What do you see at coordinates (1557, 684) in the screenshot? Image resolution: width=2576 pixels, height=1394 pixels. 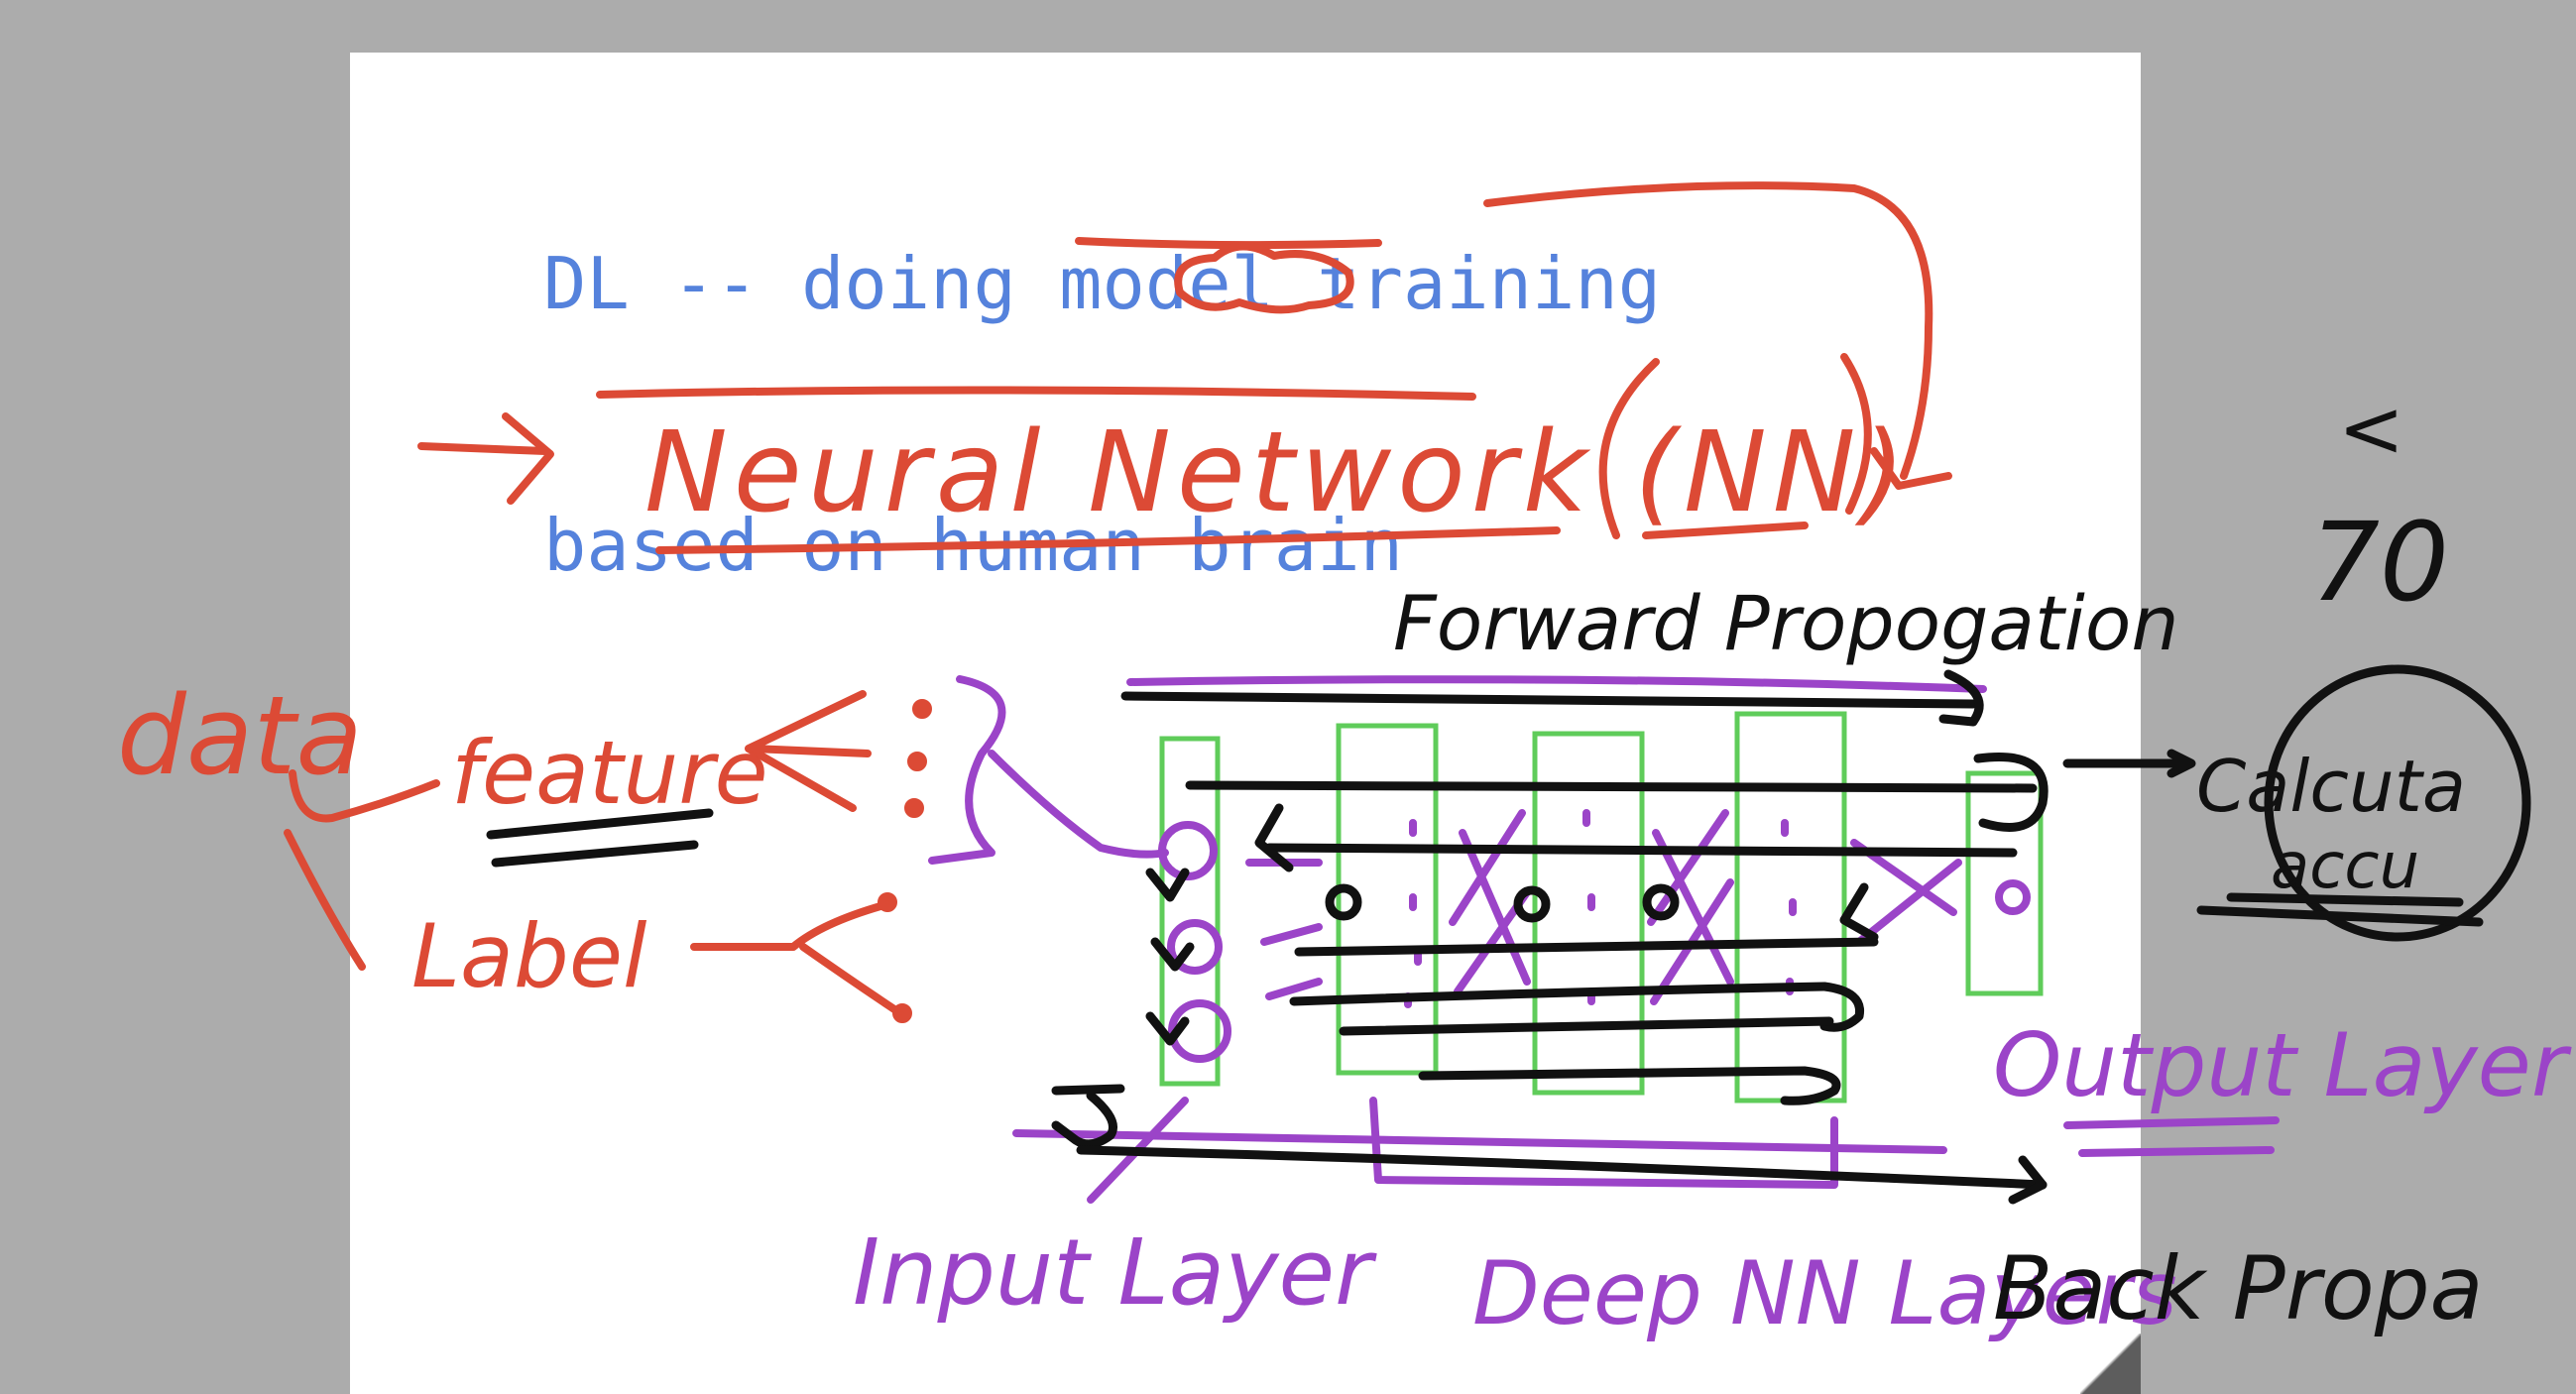 I see `forward-purple-line` at bounding box center [1557, 684].